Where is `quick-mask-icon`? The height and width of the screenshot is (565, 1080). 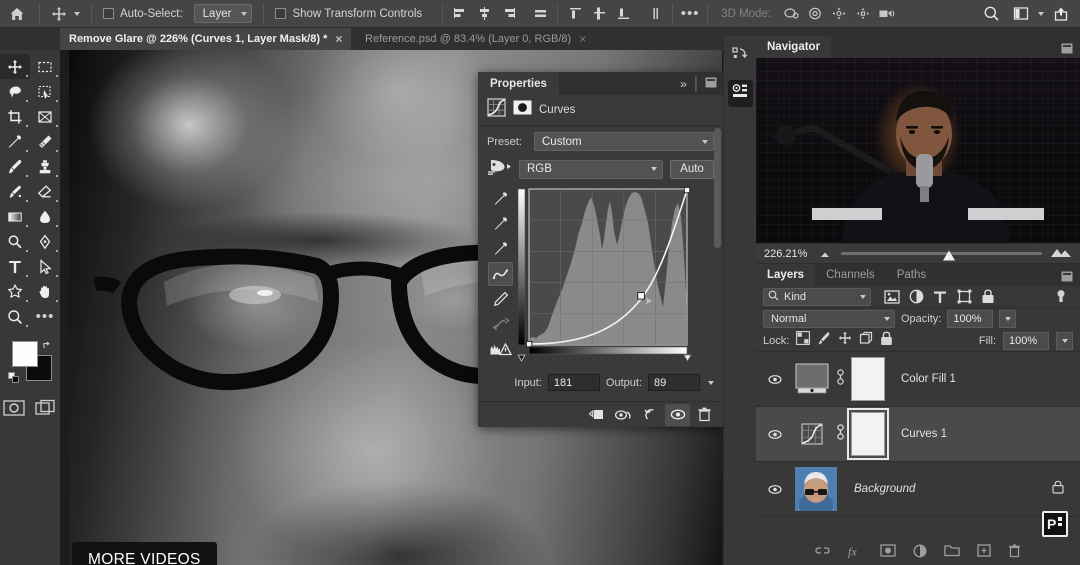
quick-mask-icon is located at coordinates (14, 410).